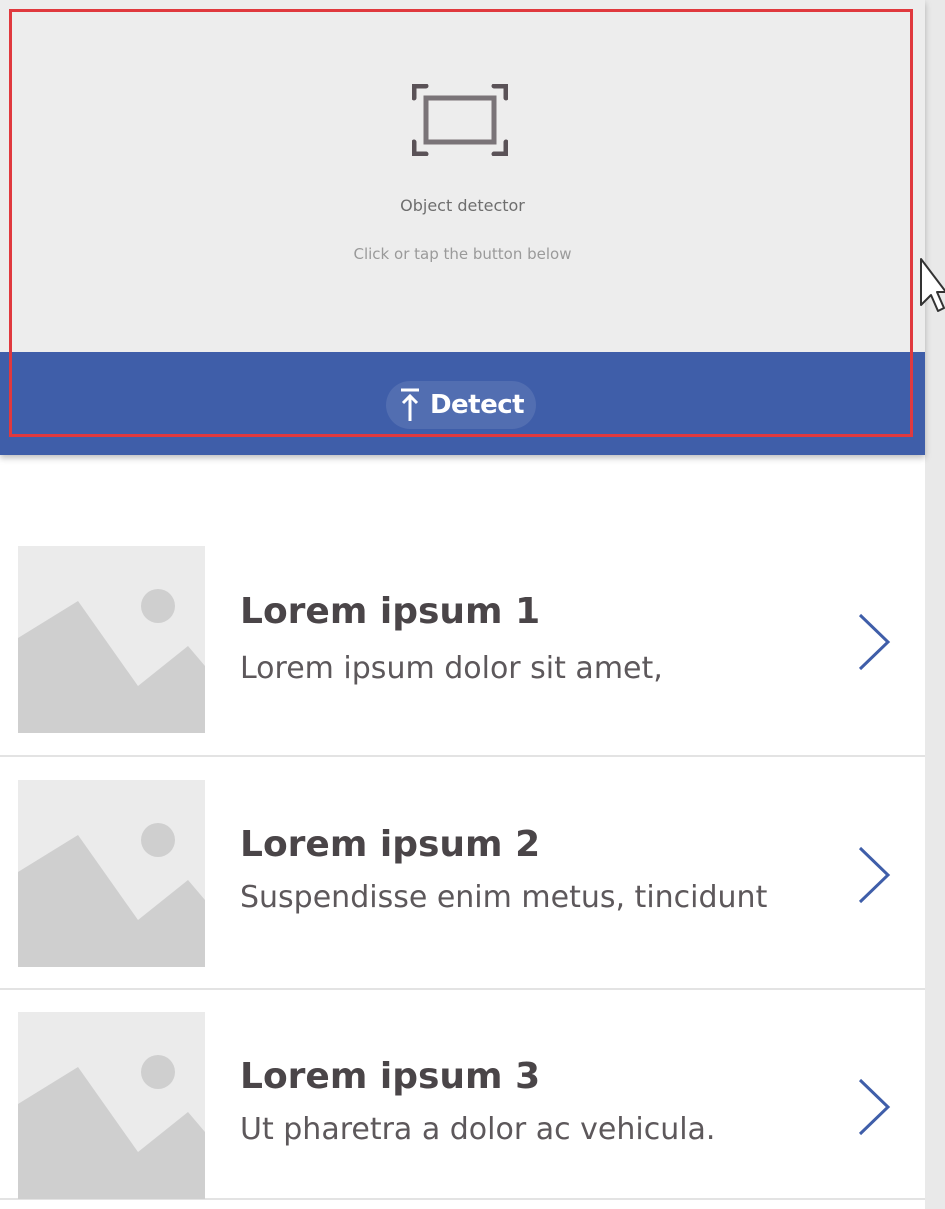 This screenshot has height=1209, width=945. What do you see at coordinates (932, 285) in the screenshot?
I see `mouse-pointer-icon` at bounding box center [932, 285].